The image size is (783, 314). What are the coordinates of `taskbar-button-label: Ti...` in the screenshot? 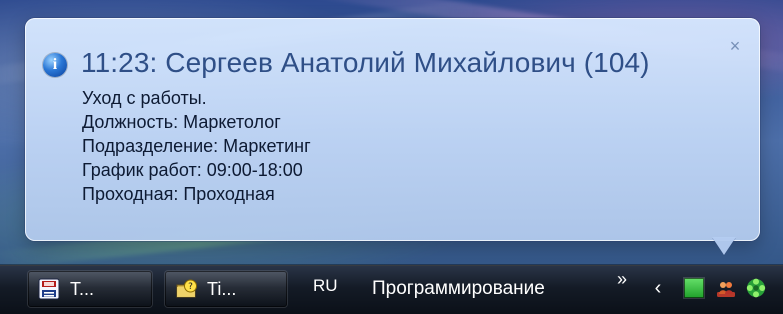 It's located at (222, 289).